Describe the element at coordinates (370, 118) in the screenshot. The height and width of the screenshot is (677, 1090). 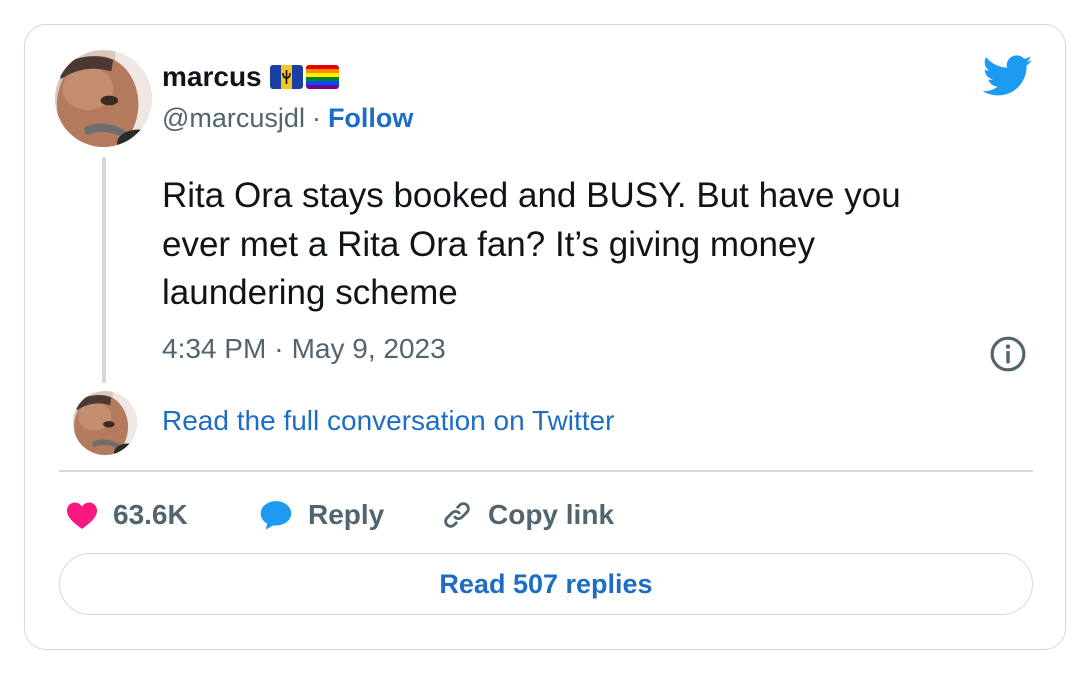
I see `follow-link: Follow` at that location.